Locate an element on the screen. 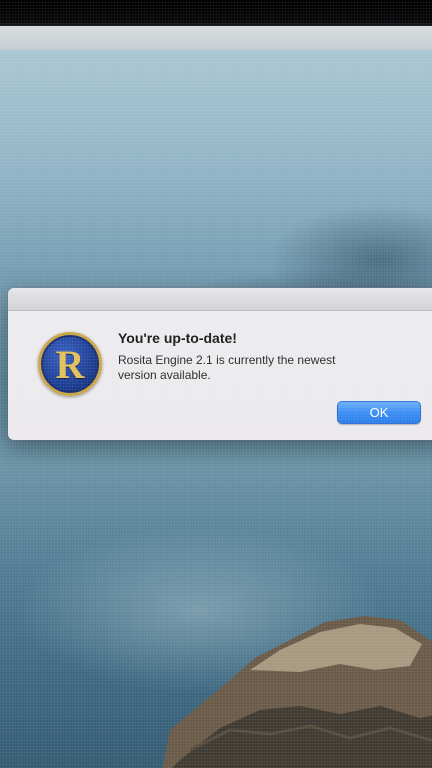  app-icon-letter: R is located at coordinates (70, 364).